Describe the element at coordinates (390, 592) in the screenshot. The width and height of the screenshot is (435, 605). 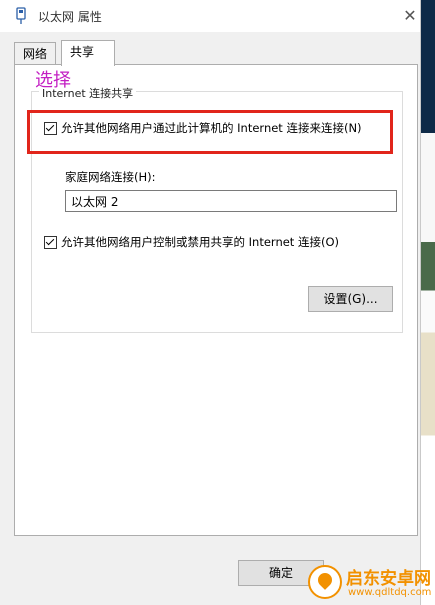
I see `watermark-url: www.qdltdq.com` at that location.